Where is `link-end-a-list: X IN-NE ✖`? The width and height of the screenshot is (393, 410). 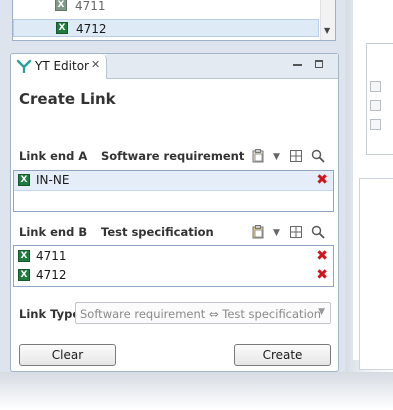 link-end-a-list: X IN-NE ✖ is located at coordinates (173, 191).